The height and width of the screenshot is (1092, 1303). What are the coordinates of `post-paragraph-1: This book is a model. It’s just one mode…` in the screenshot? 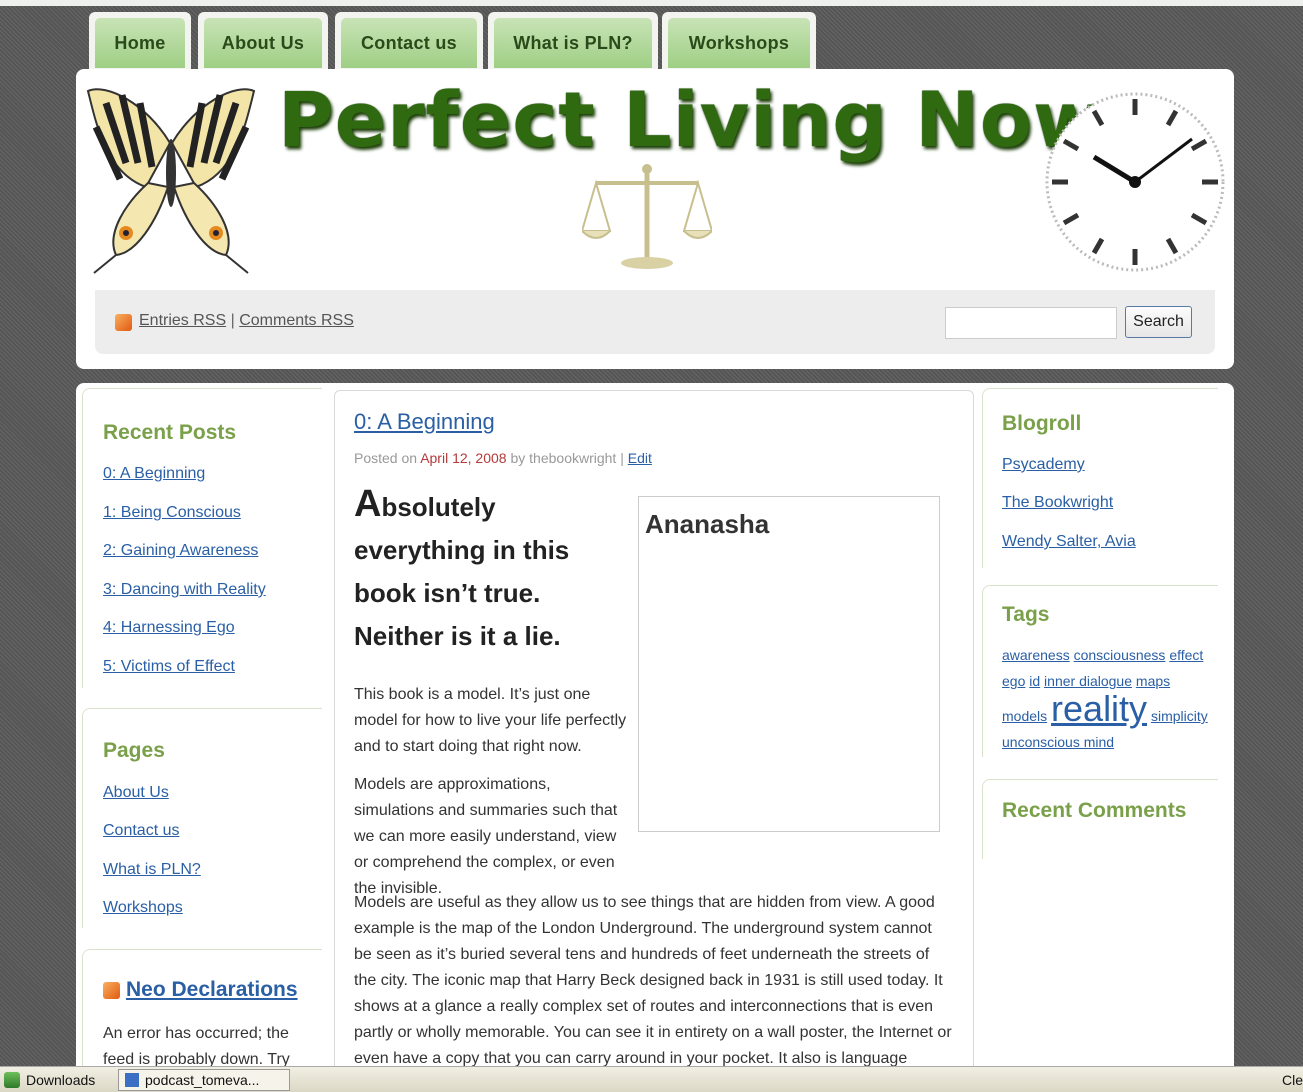 It's located at (490, 720).